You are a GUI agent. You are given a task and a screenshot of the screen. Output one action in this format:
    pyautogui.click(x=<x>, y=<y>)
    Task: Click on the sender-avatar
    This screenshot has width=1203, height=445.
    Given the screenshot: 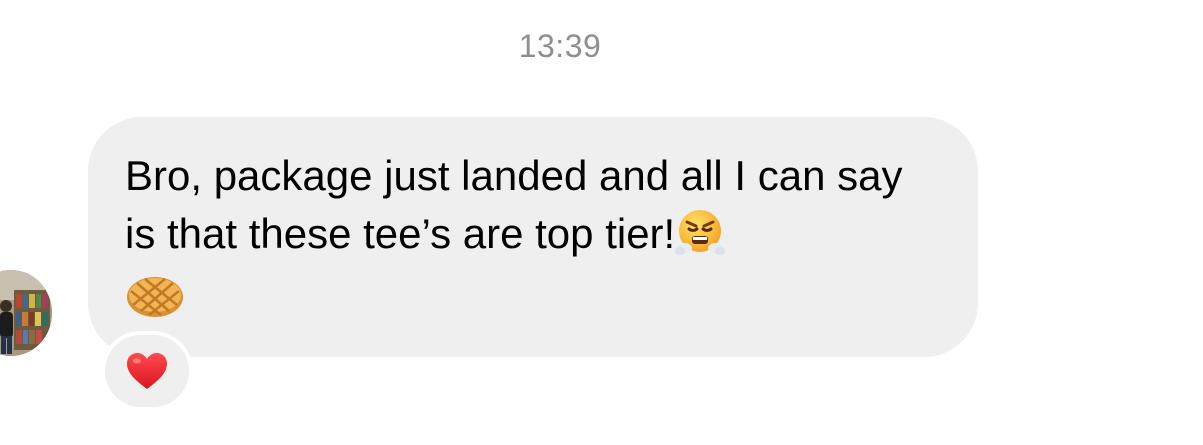 What is the action you would take?
    pyautogui.click(x=26, y=313)
    